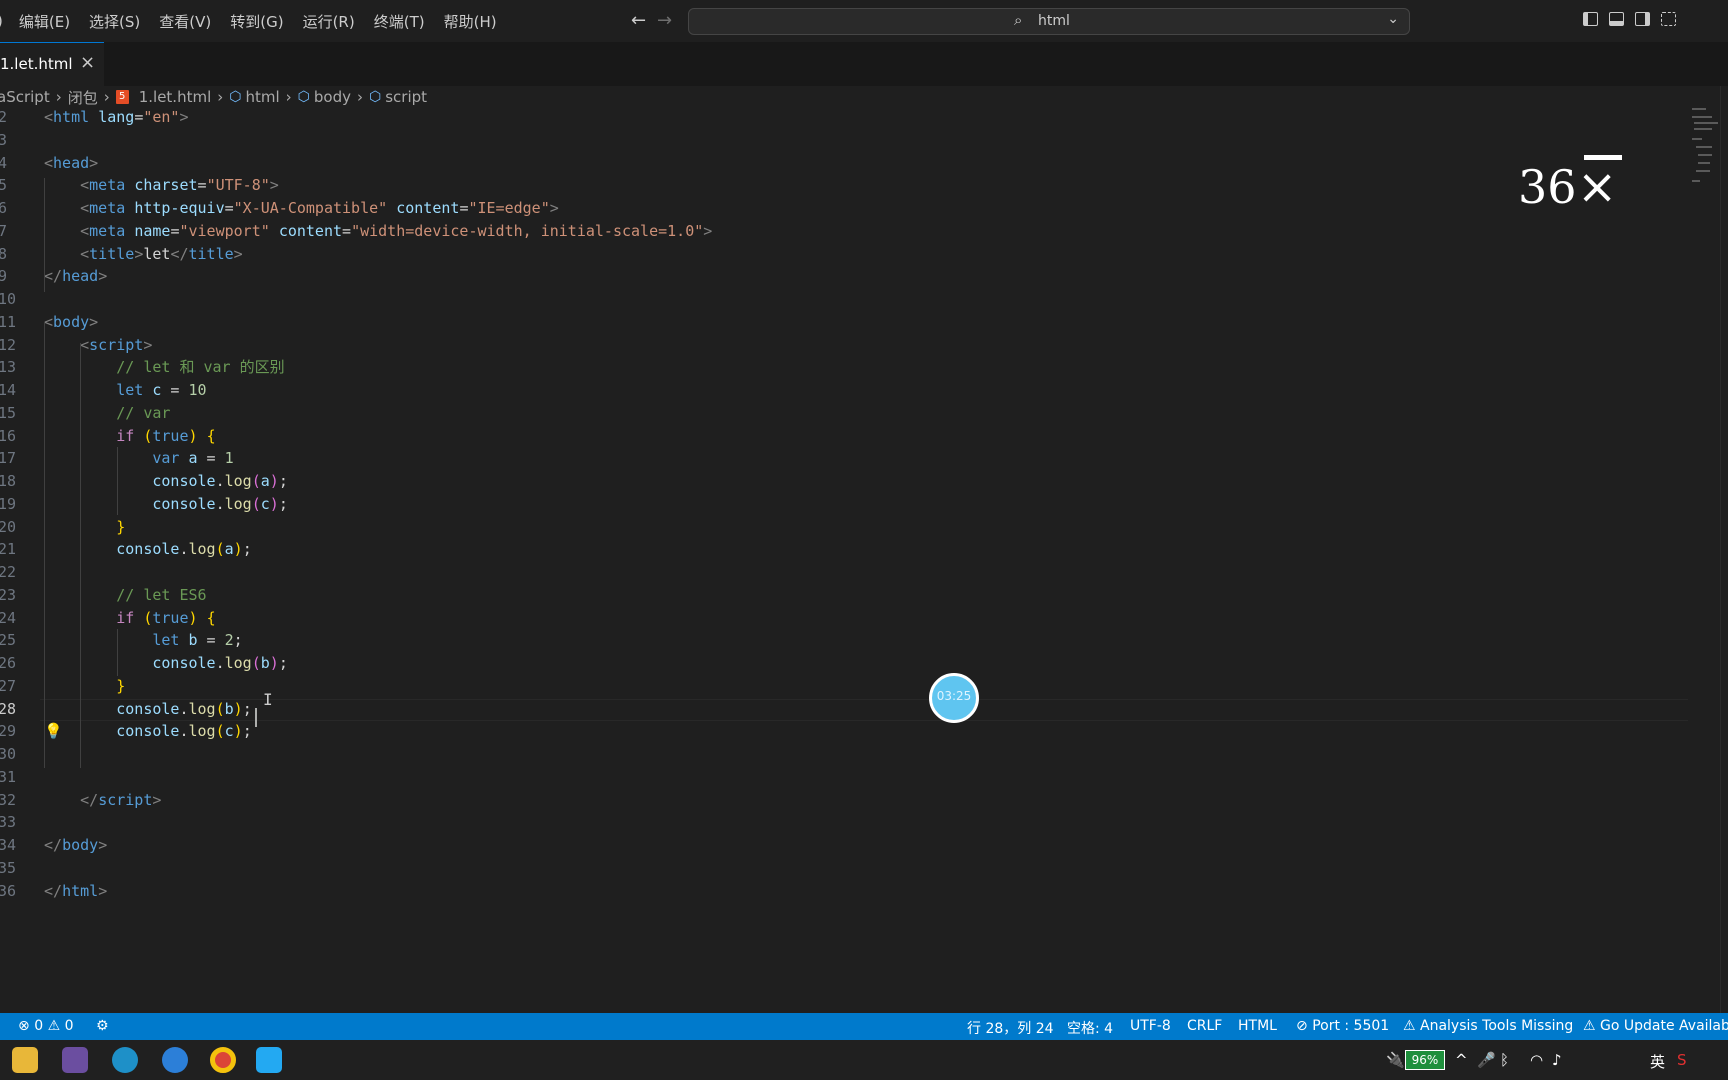 This screenshot has height=1080, width=1728. Describe the element at coordinates (845, 367) in the screenshot. I see `code-line: 13 // let 和 var 的区别` at that location.